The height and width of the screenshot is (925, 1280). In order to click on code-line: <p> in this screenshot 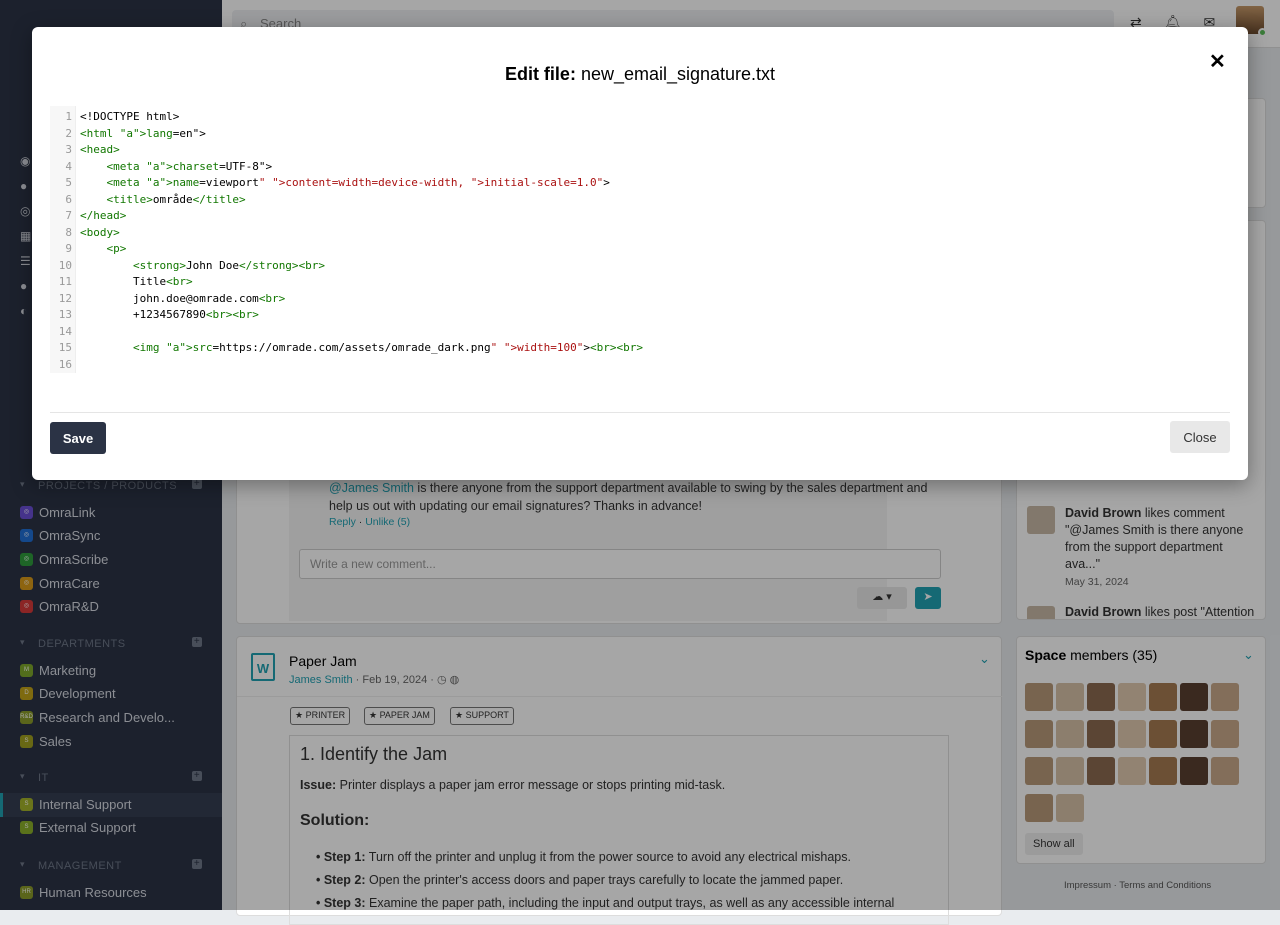, I will do `click(103, 248)`.